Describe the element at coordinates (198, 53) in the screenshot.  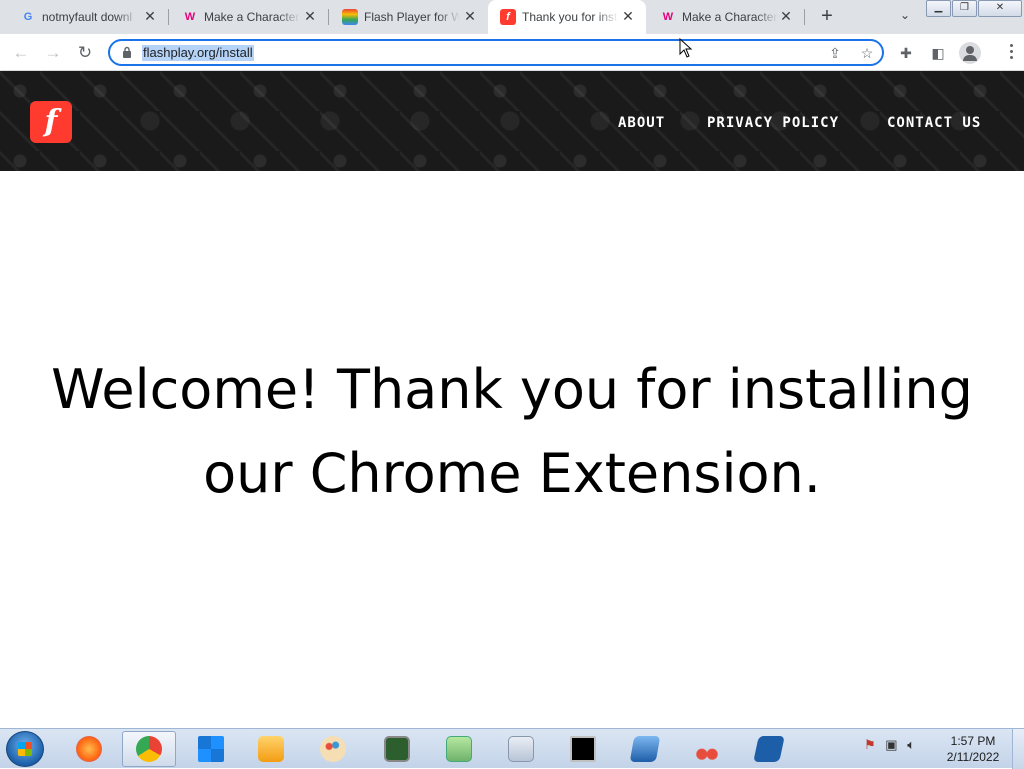
I see `url-text: flashplay.org/install` at that location.